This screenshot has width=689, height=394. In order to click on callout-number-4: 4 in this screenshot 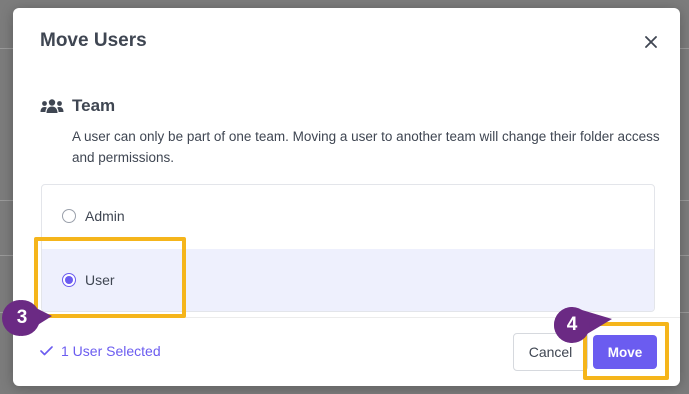, I will do `click(572, 324)`.